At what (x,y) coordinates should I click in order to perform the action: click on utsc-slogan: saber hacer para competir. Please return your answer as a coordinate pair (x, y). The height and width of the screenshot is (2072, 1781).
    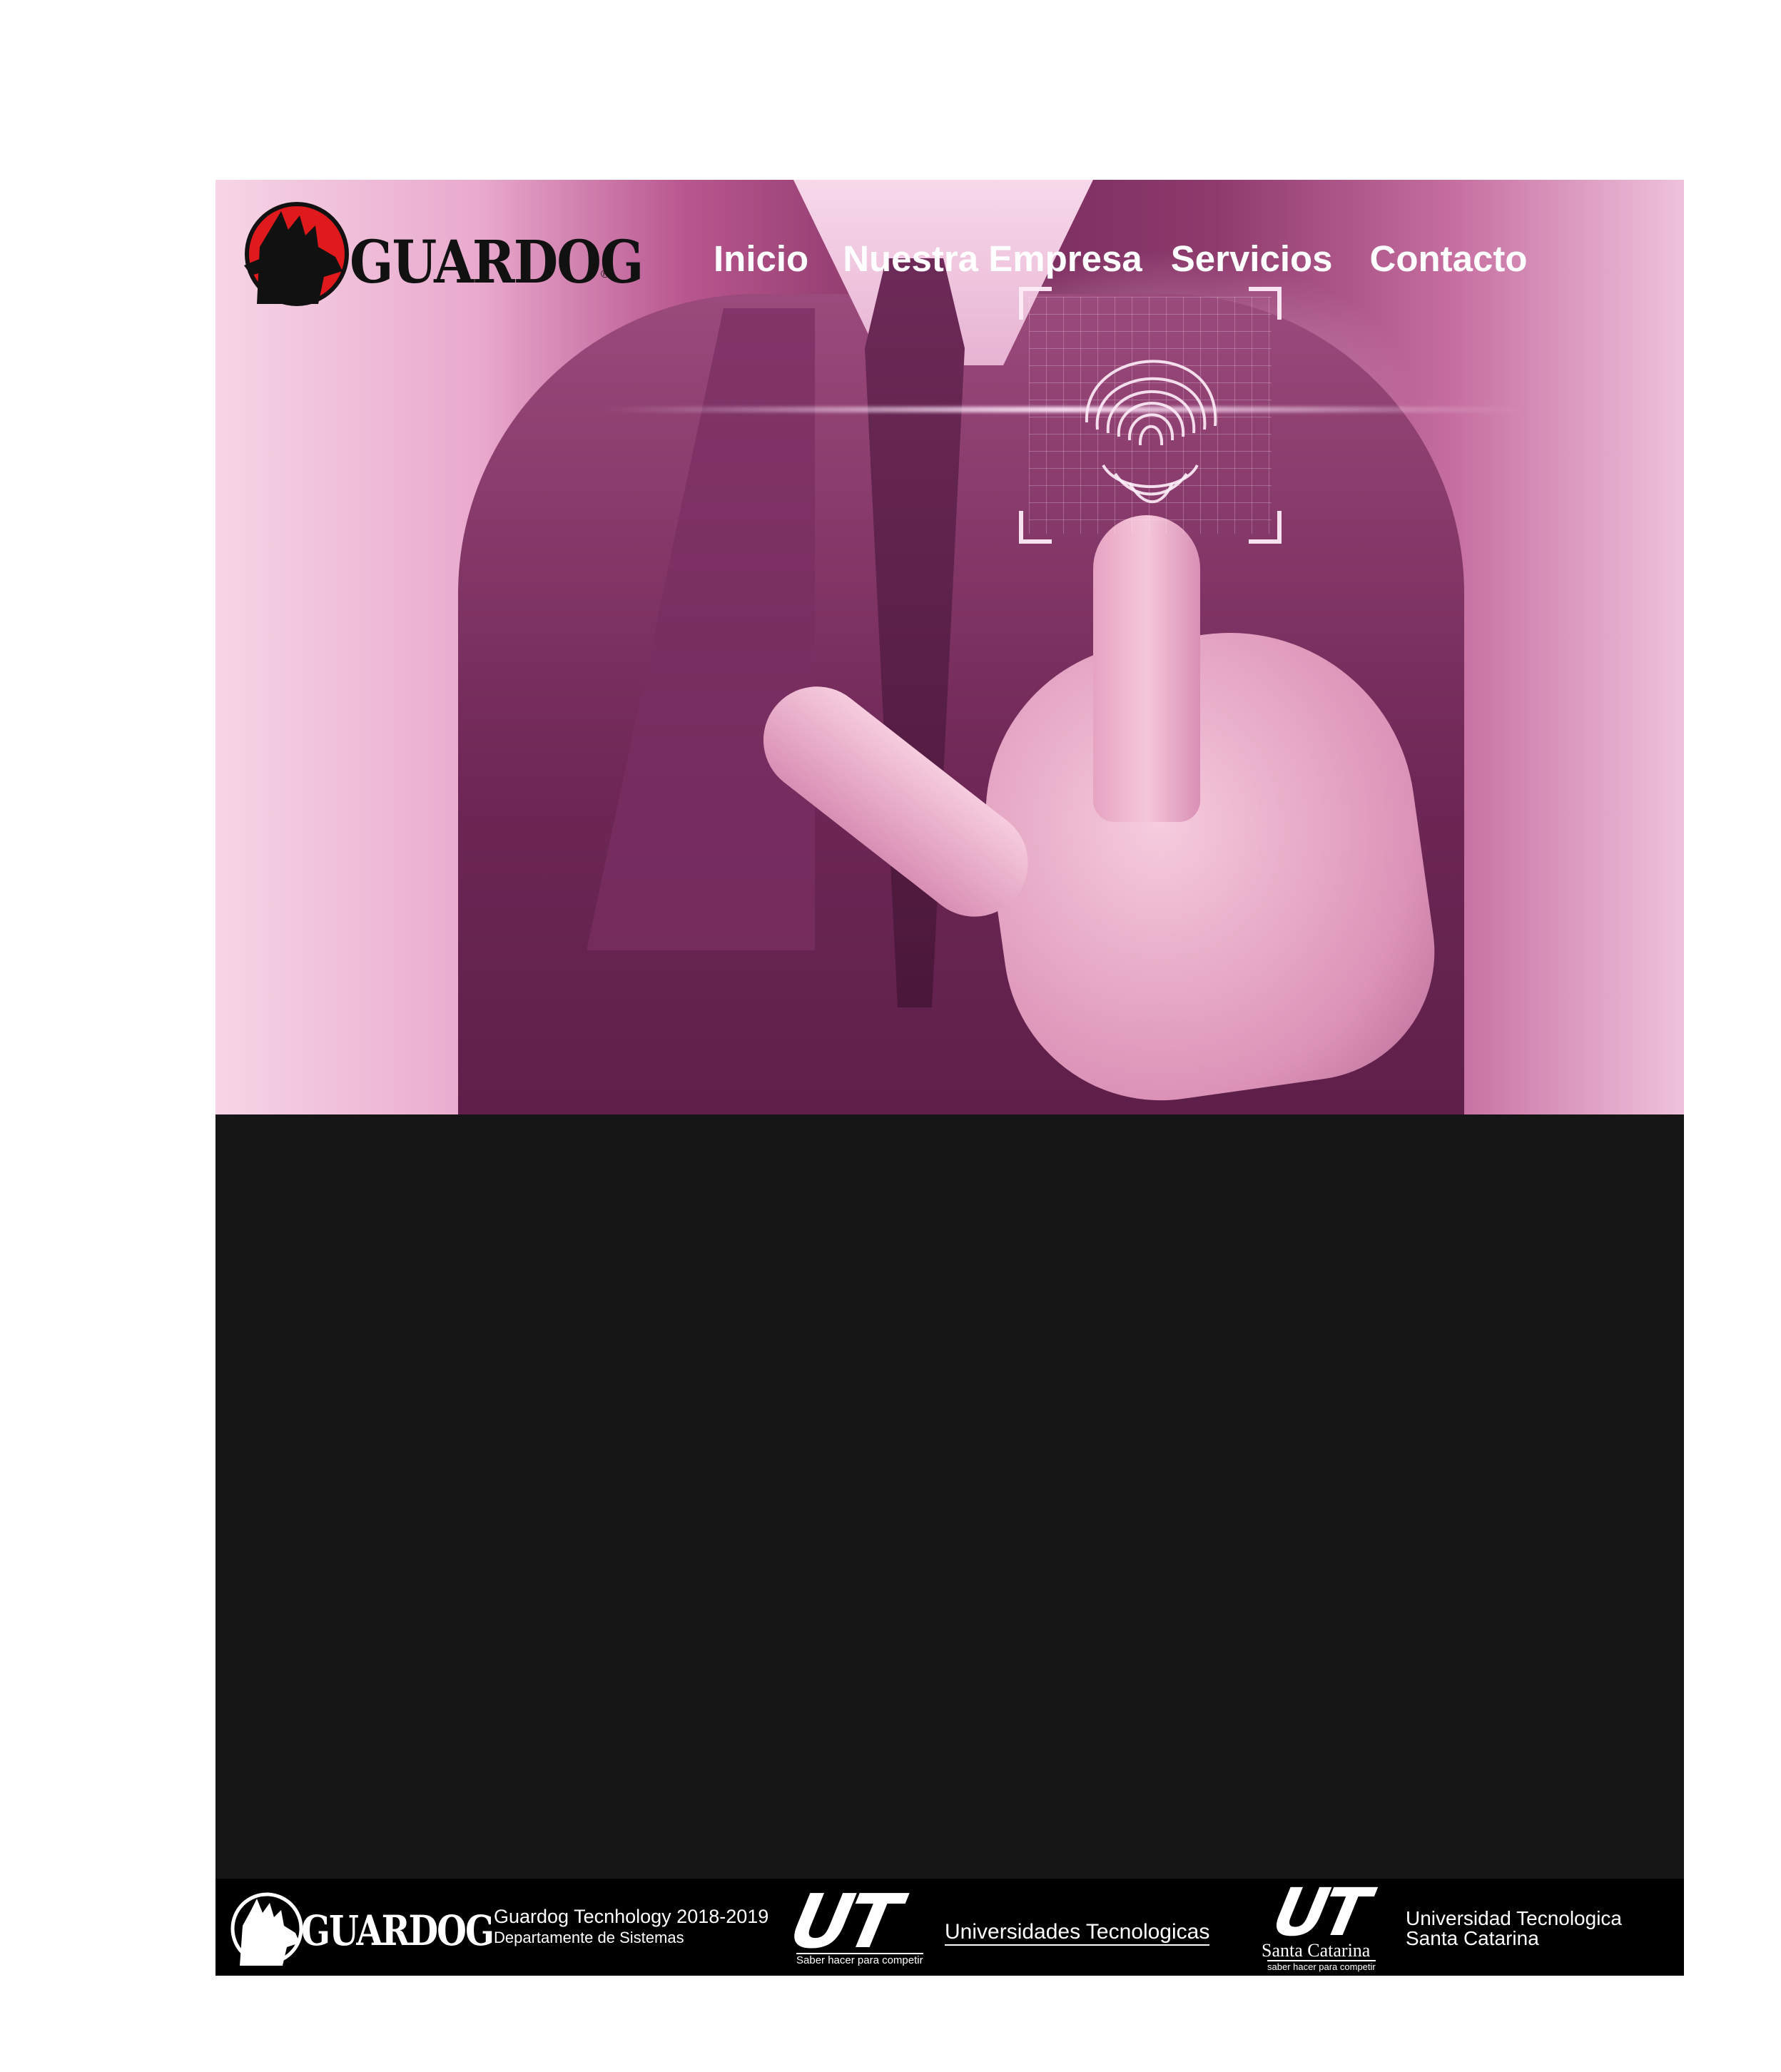
    Looking at the image, I should click on (1321, 1966).